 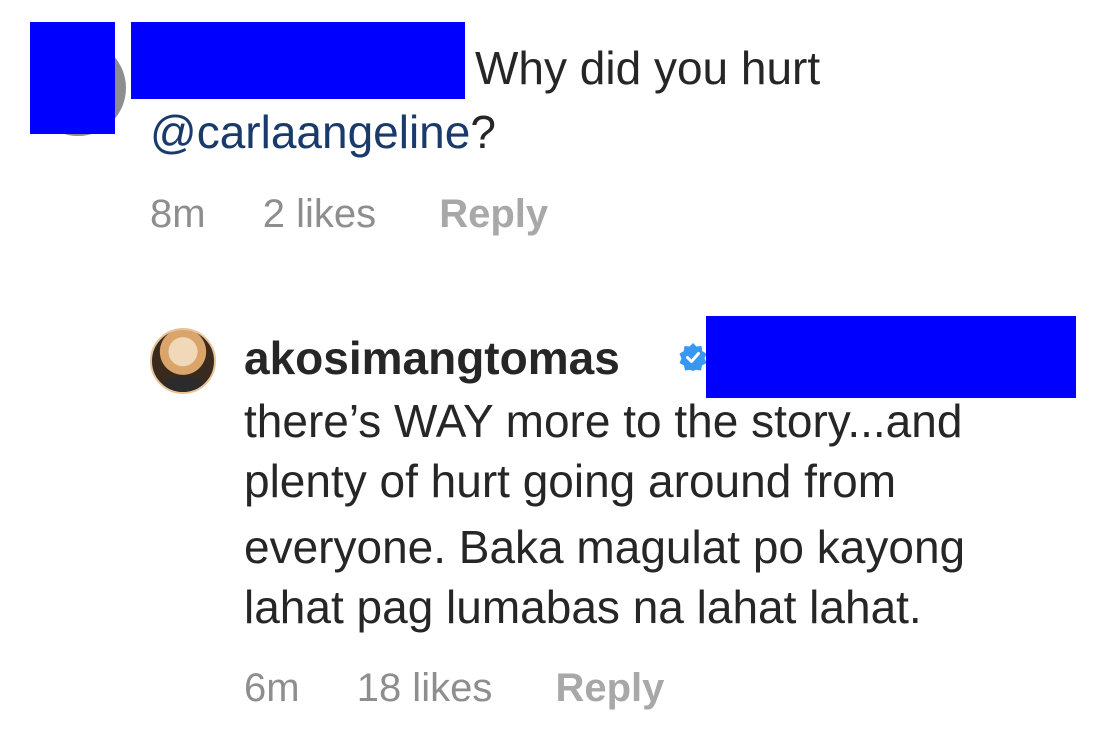 What do you see at coordinates (570, 481) in the screenshot?
I see `reply-text-line: plenty of hurt going around from` at bounding box center [570, 481].